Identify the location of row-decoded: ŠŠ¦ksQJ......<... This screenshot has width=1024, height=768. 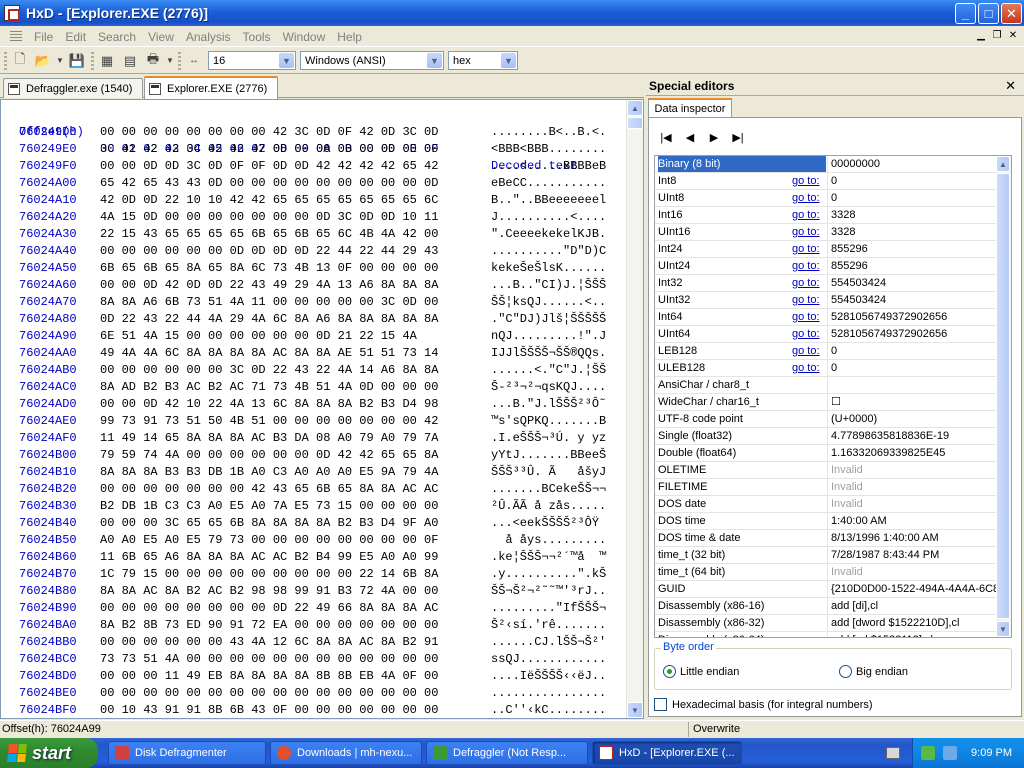
(548, 302).